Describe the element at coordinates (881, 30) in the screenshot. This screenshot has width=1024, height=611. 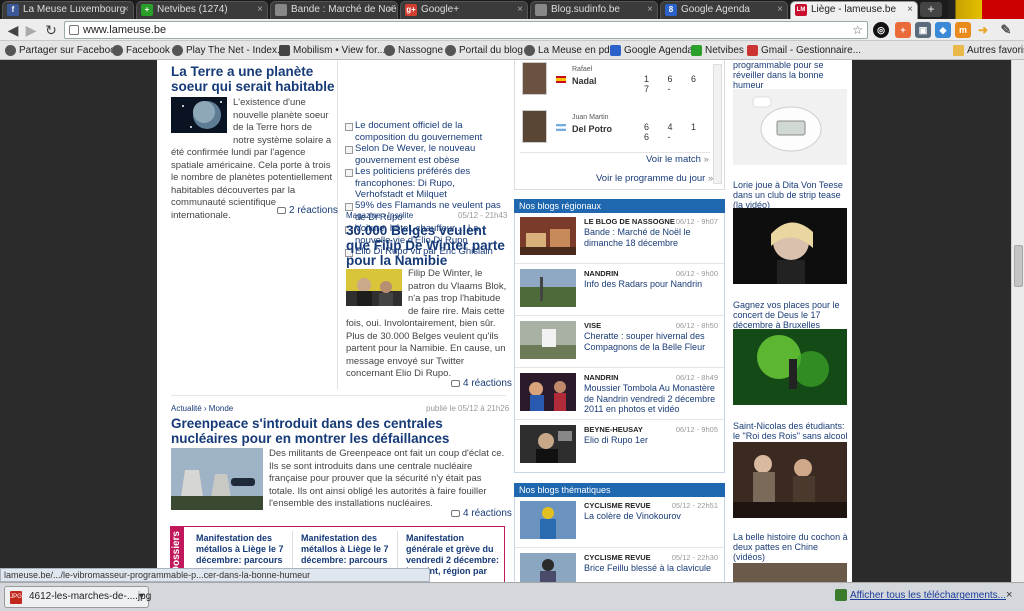
I see `extension-icon: ◎` at that location.